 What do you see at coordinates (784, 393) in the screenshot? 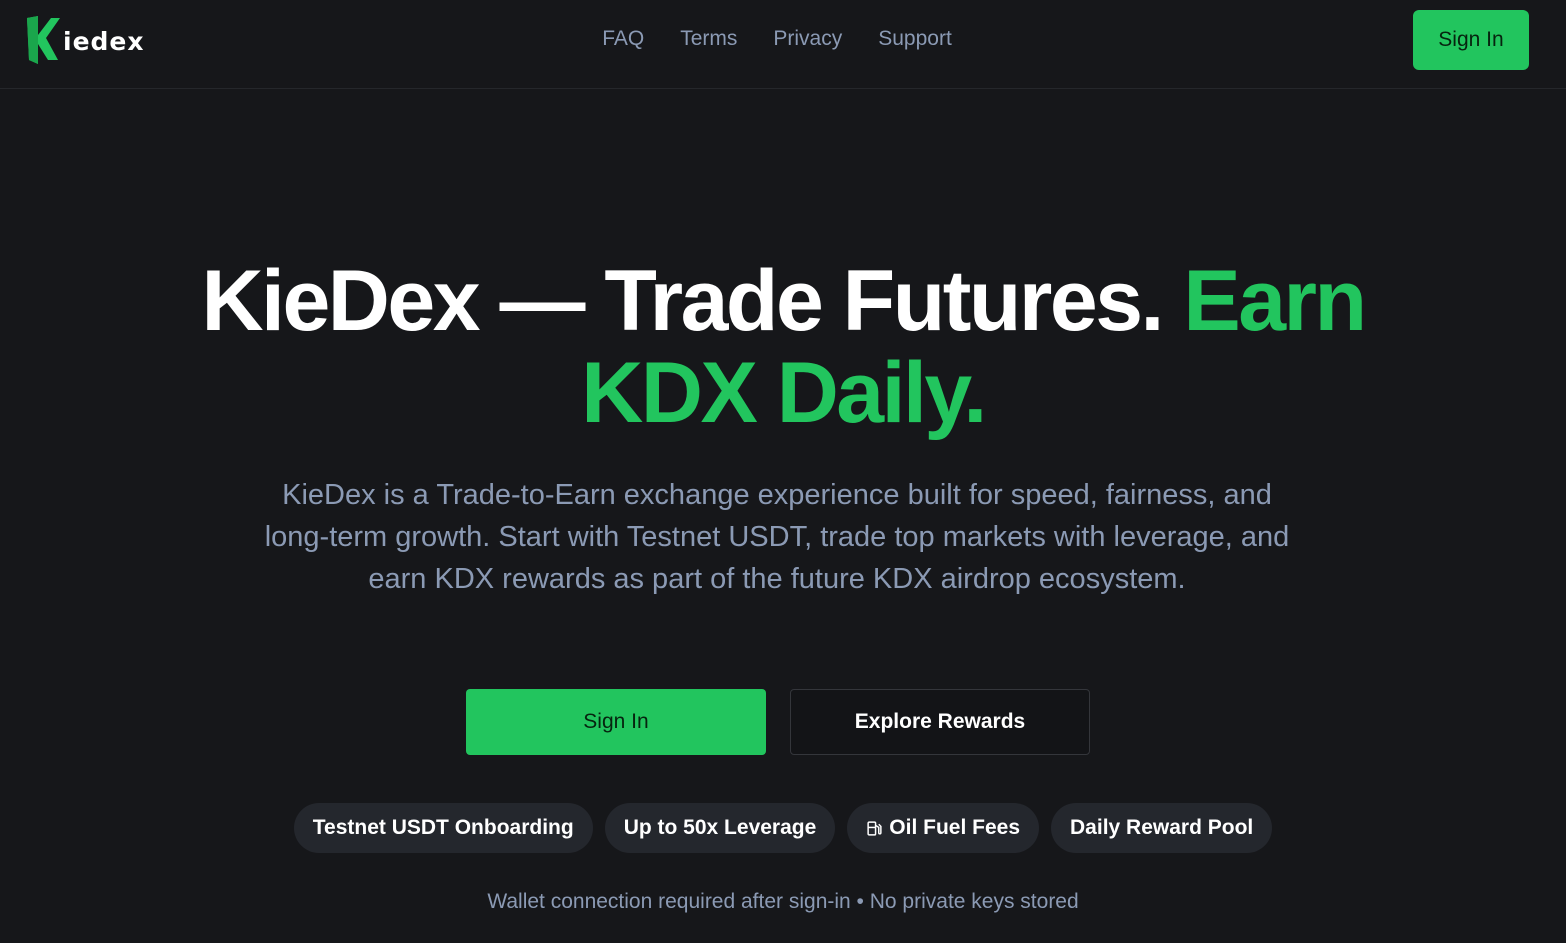
I see `hero-title-accent-kdx: KDX Daily.` at bounding box center [784, 393].